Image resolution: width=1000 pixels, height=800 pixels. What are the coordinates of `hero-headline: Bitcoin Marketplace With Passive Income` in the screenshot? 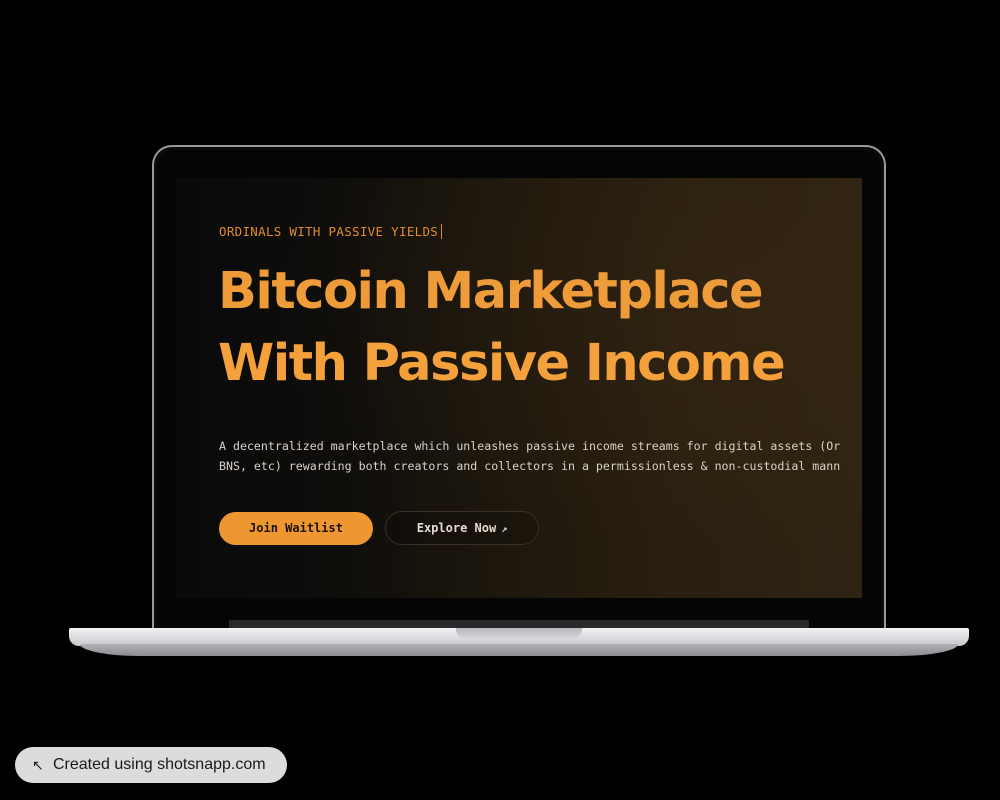 It's located at (502, 328).